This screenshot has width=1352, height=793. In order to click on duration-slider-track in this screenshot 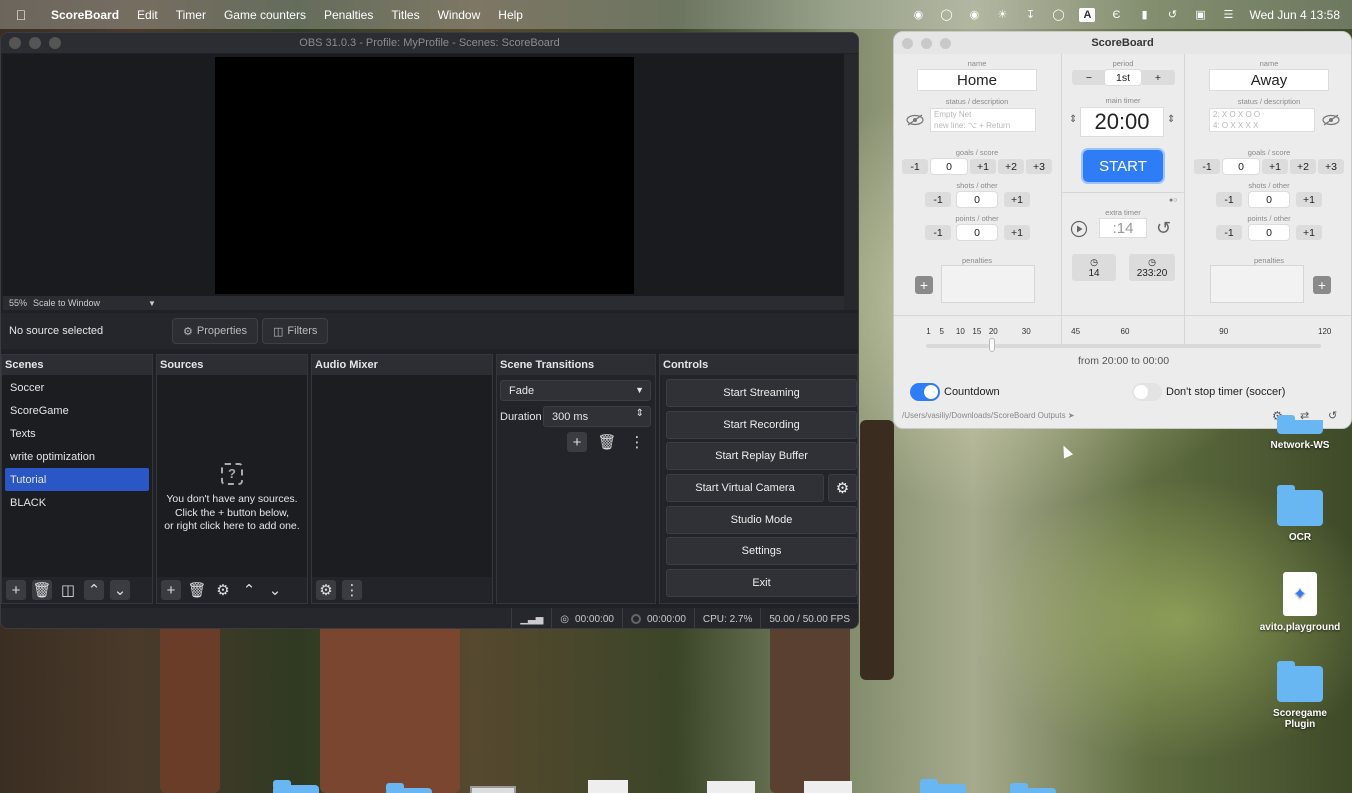, I will do `click(1123, 346)`.